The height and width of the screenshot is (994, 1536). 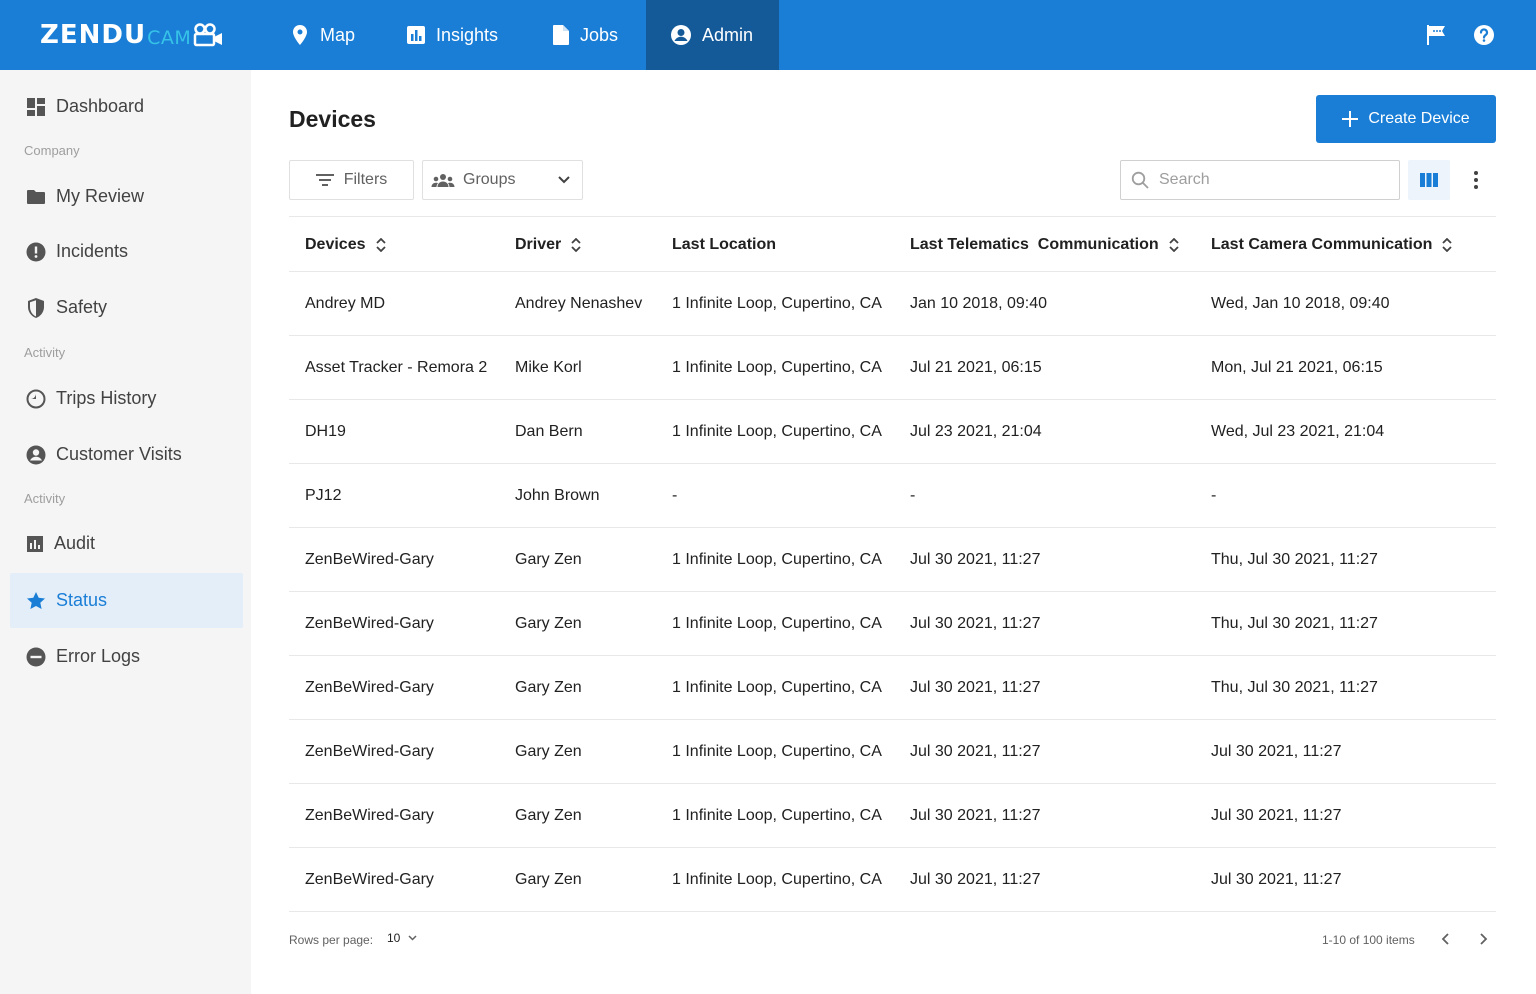 I want to click on flag-button, so click(x=1436, y=35).